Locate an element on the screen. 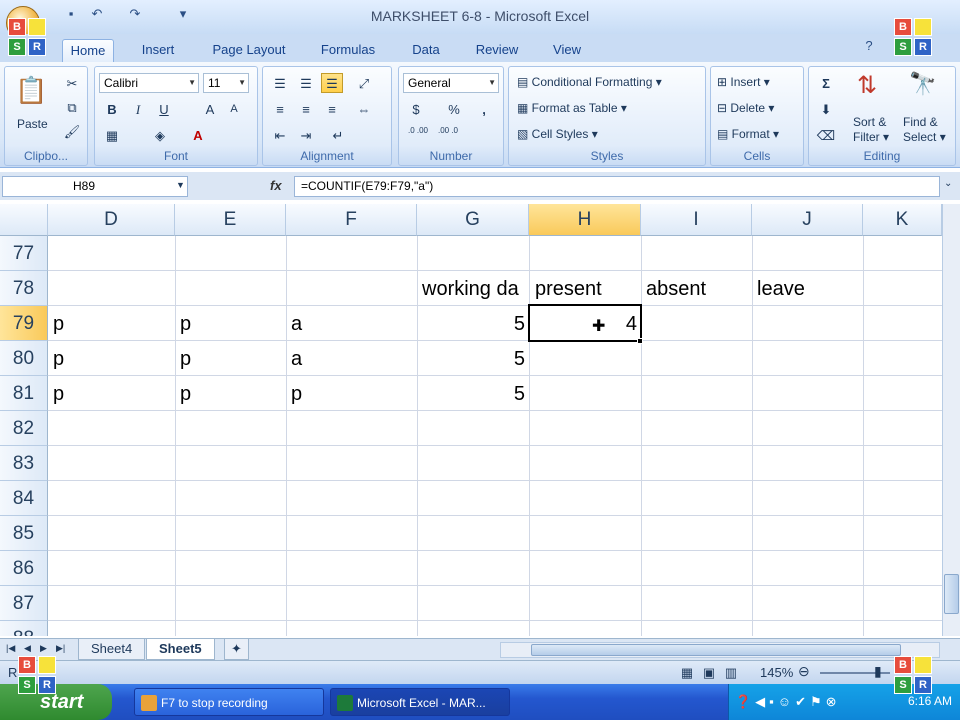 This screenshot has height=720, width=960. fill-handle is located at coordinates (640, 341).